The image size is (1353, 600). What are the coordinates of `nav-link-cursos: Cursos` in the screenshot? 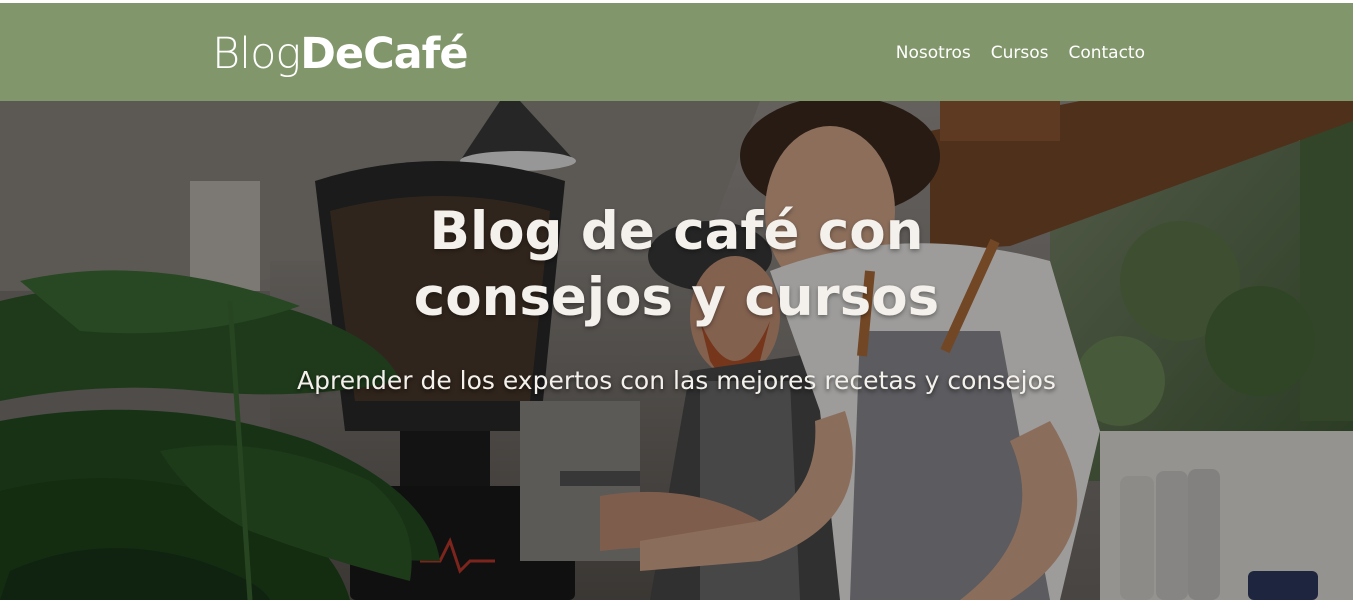 It's located at (1020, 53).